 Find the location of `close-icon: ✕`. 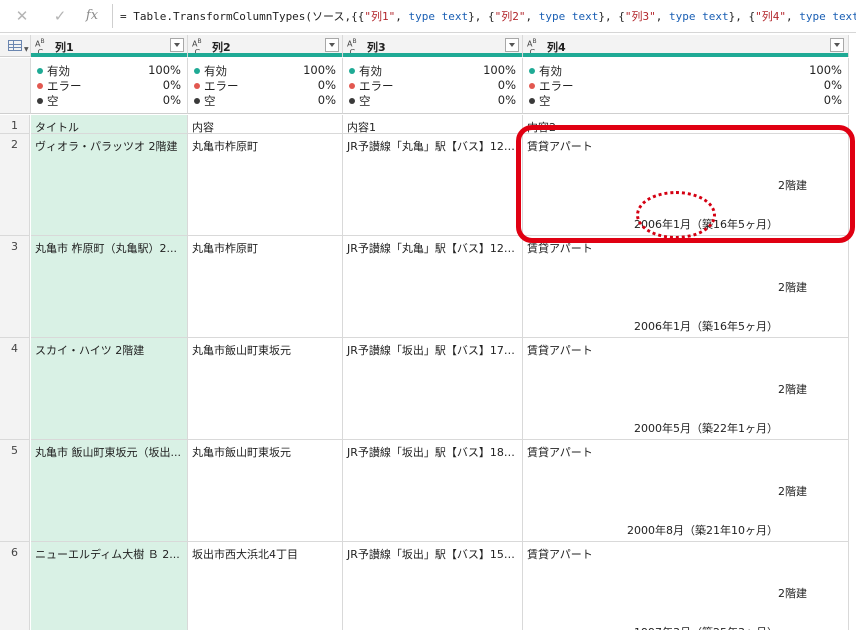

close-icon: ✕ is located at coordinates (22, 16).